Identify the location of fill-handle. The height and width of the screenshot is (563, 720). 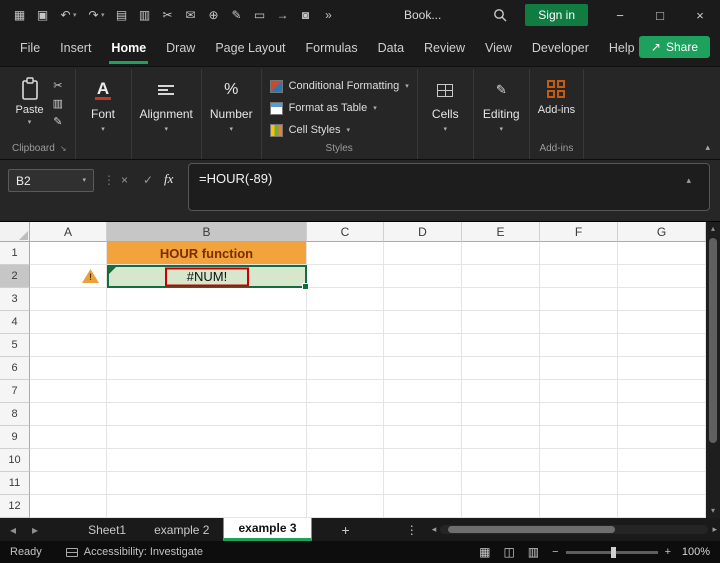
(305, 286).